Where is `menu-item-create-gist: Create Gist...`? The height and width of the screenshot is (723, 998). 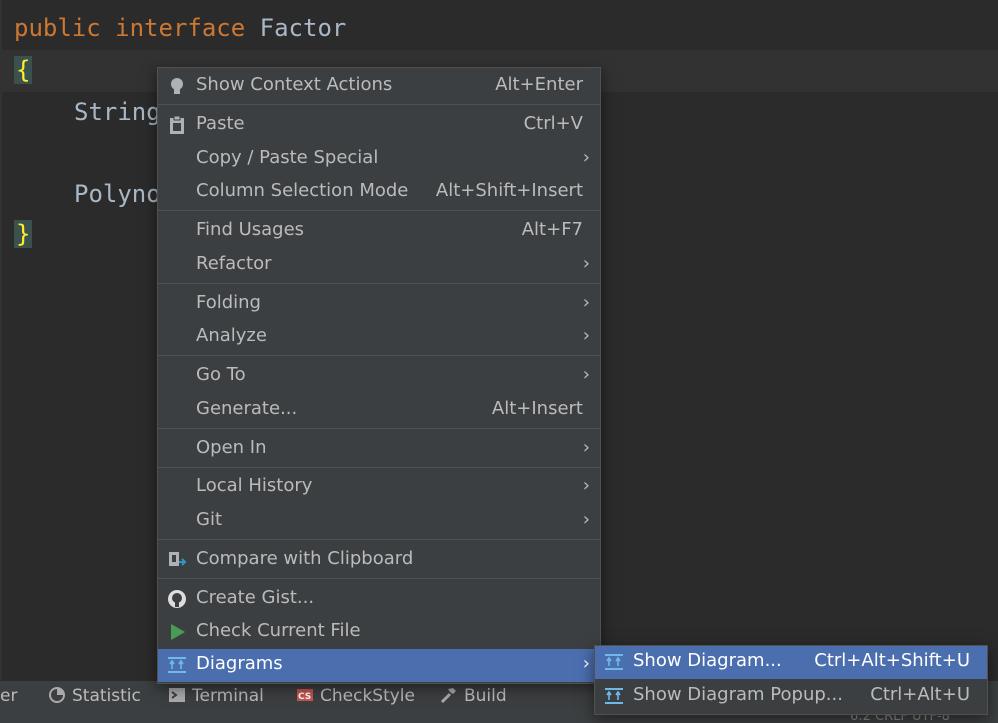 menu-item-create-gist: Create Gist... is located at coordinates (379, 599).